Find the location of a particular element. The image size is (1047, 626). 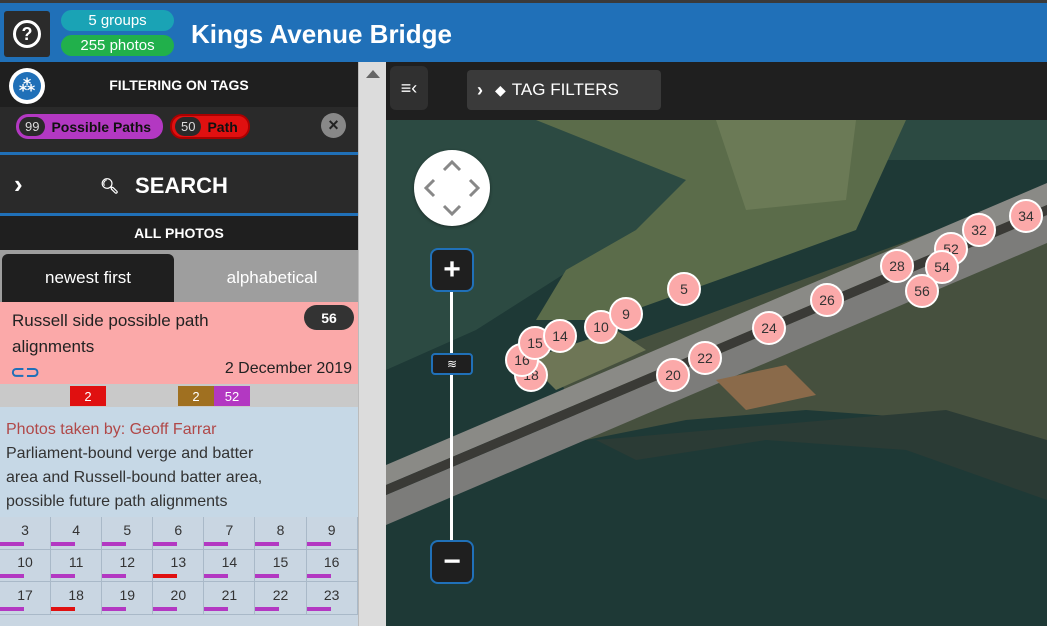

link-icon: ⊂⊃ is located at coordinates (25, 372).